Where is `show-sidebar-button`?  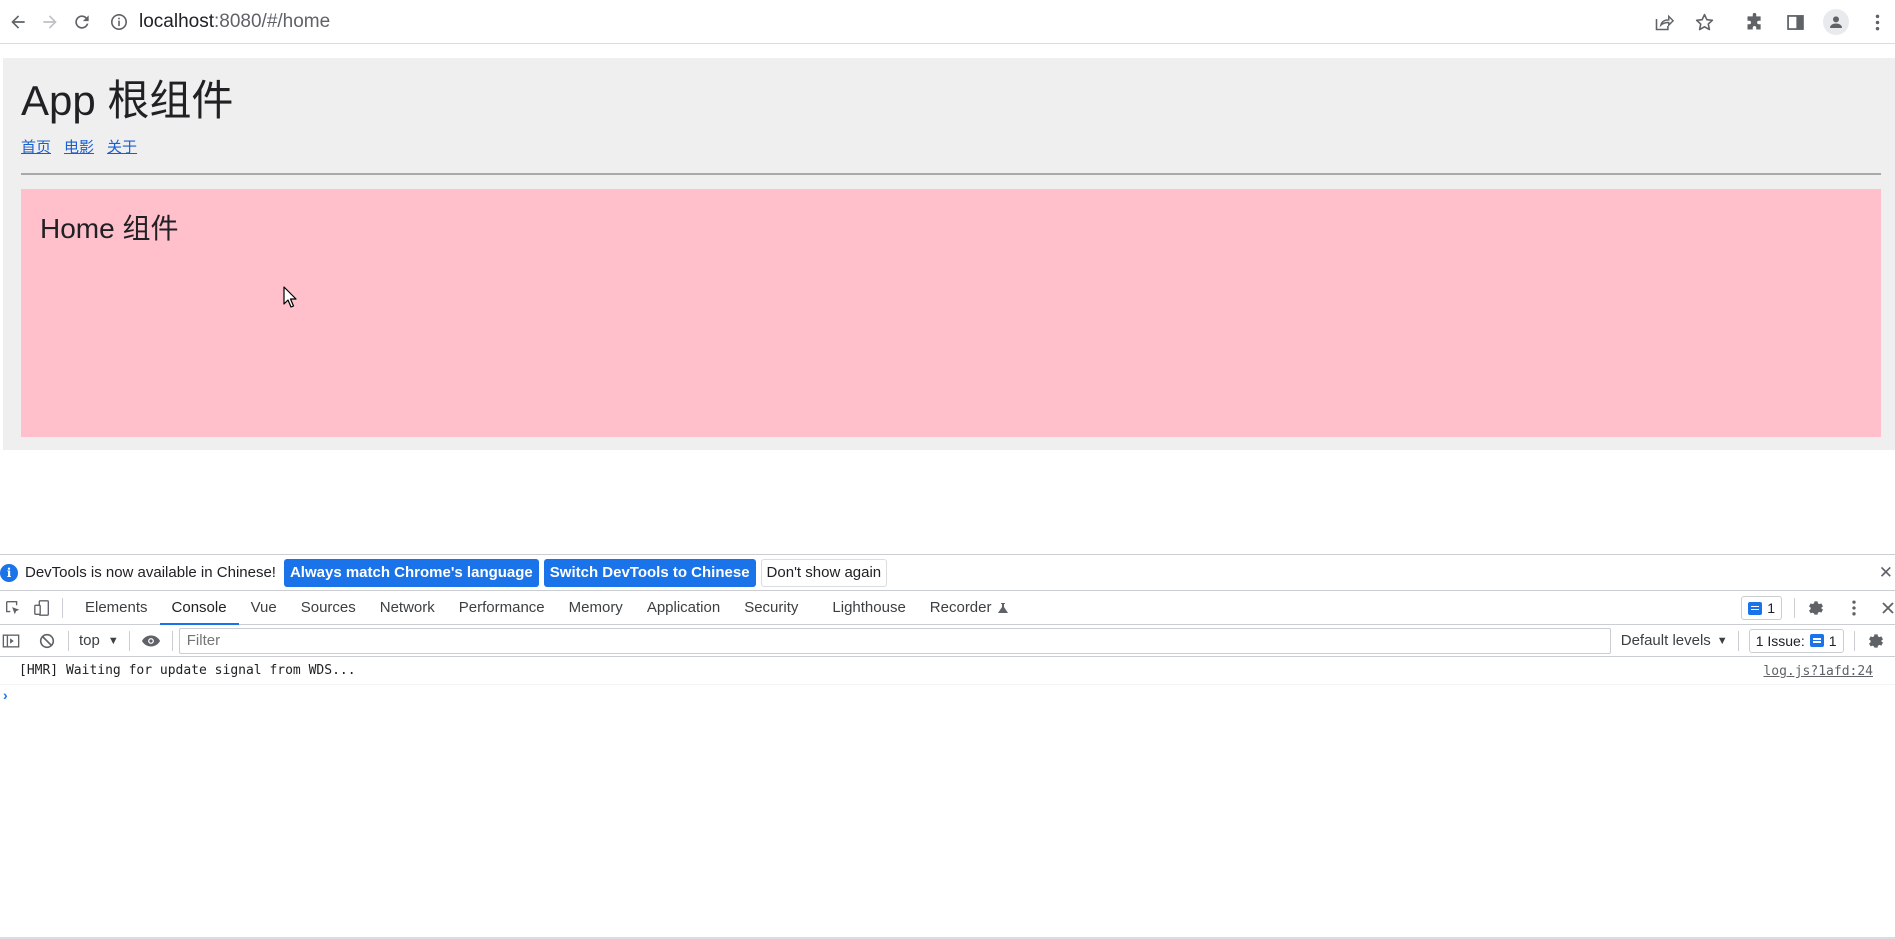
show-sidebar-button is located at coordinates (11, 641).